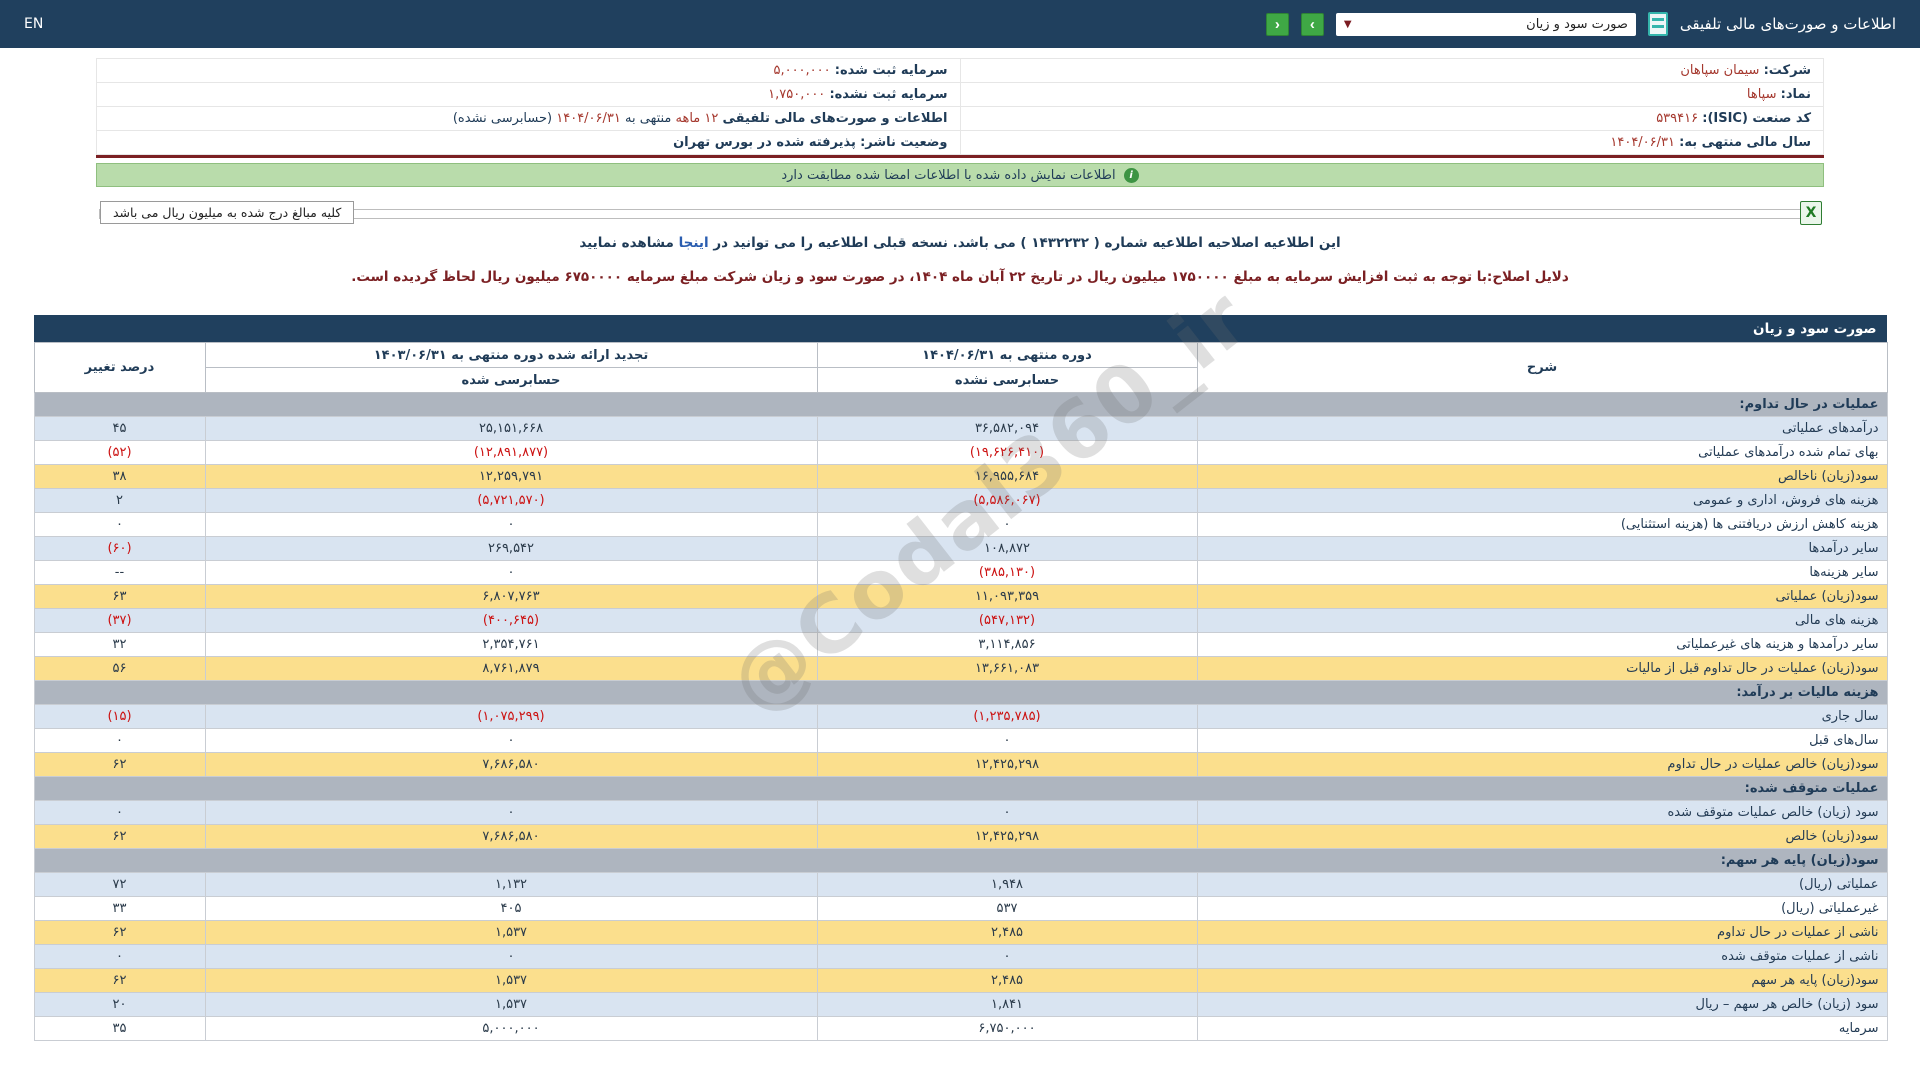  I want to click on value-current-period: ۱,۸۴۱, so click(1007, 1004).